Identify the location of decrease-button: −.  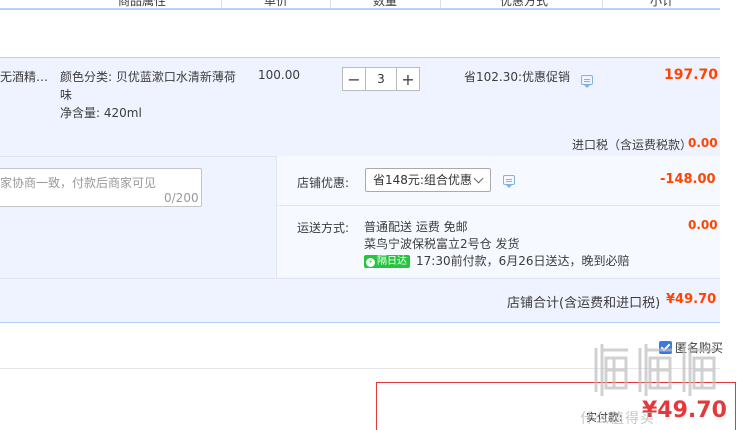
(354, 79).